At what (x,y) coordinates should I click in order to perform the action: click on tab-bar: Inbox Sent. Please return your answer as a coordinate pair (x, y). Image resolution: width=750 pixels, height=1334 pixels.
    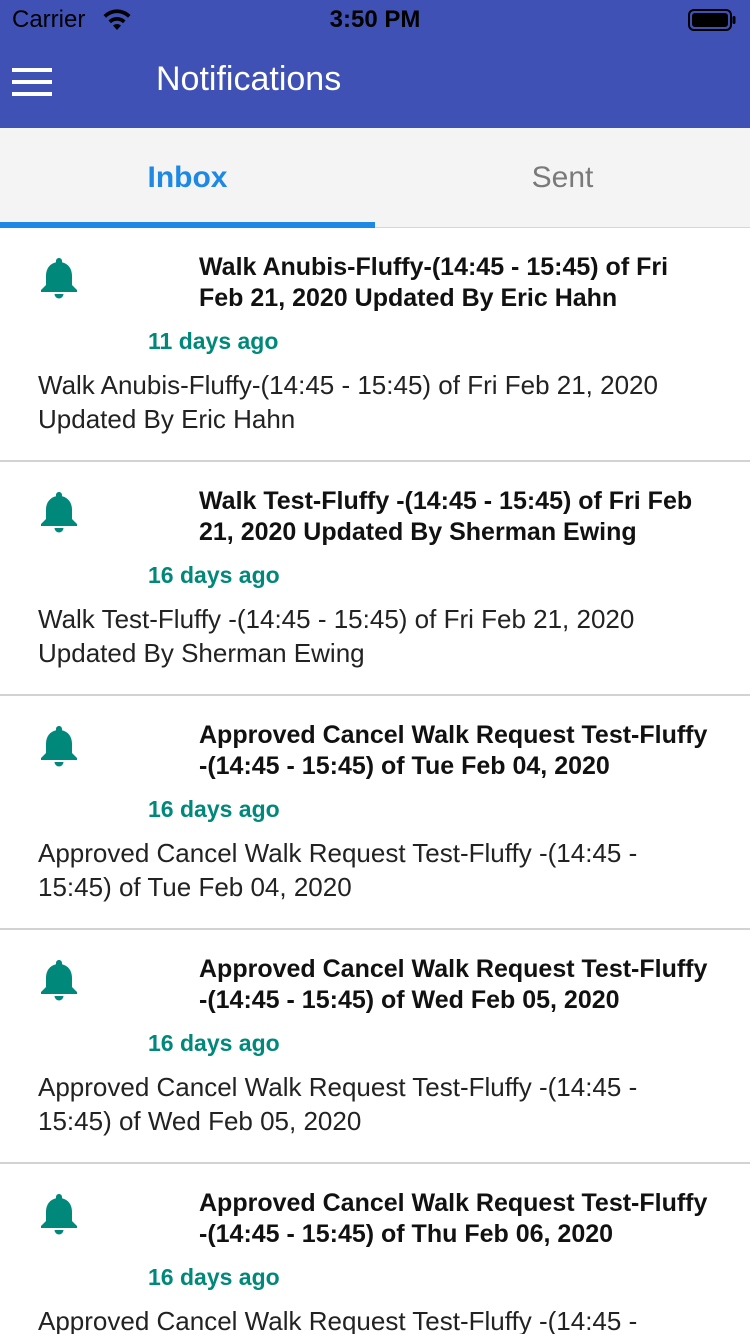
    Looking at the image, I should click on (375, 178).